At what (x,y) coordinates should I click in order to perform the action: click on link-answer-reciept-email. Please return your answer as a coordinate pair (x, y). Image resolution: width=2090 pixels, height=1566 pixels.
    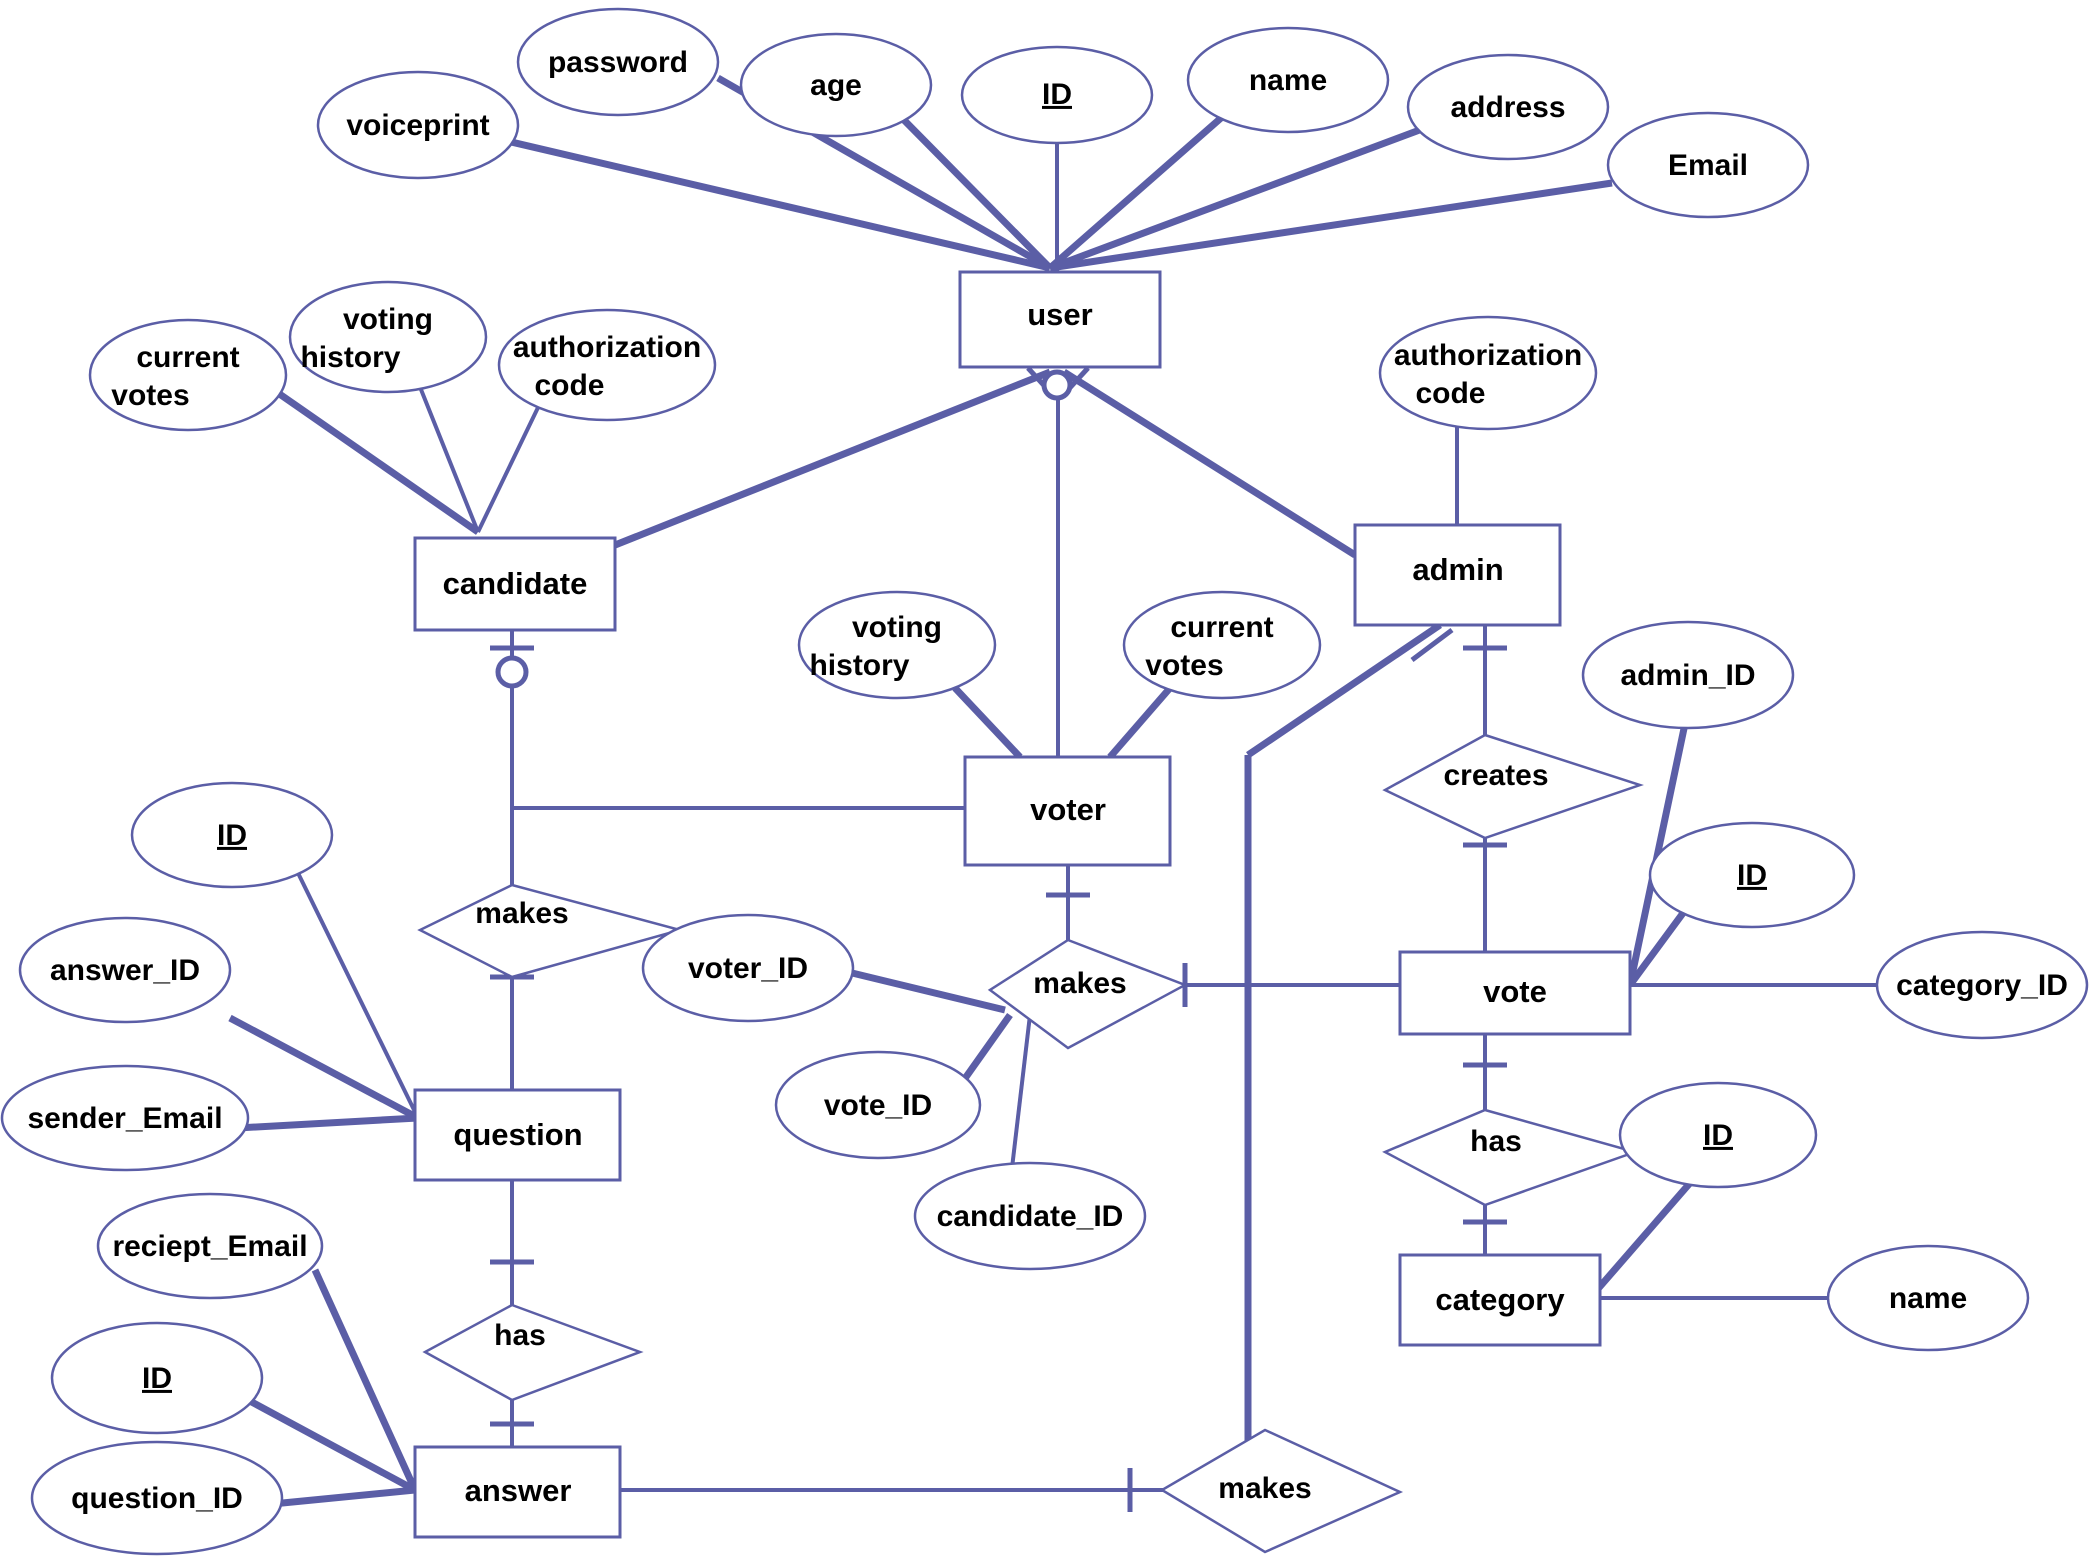
    Looking at the image, I should click on (365, 1380).